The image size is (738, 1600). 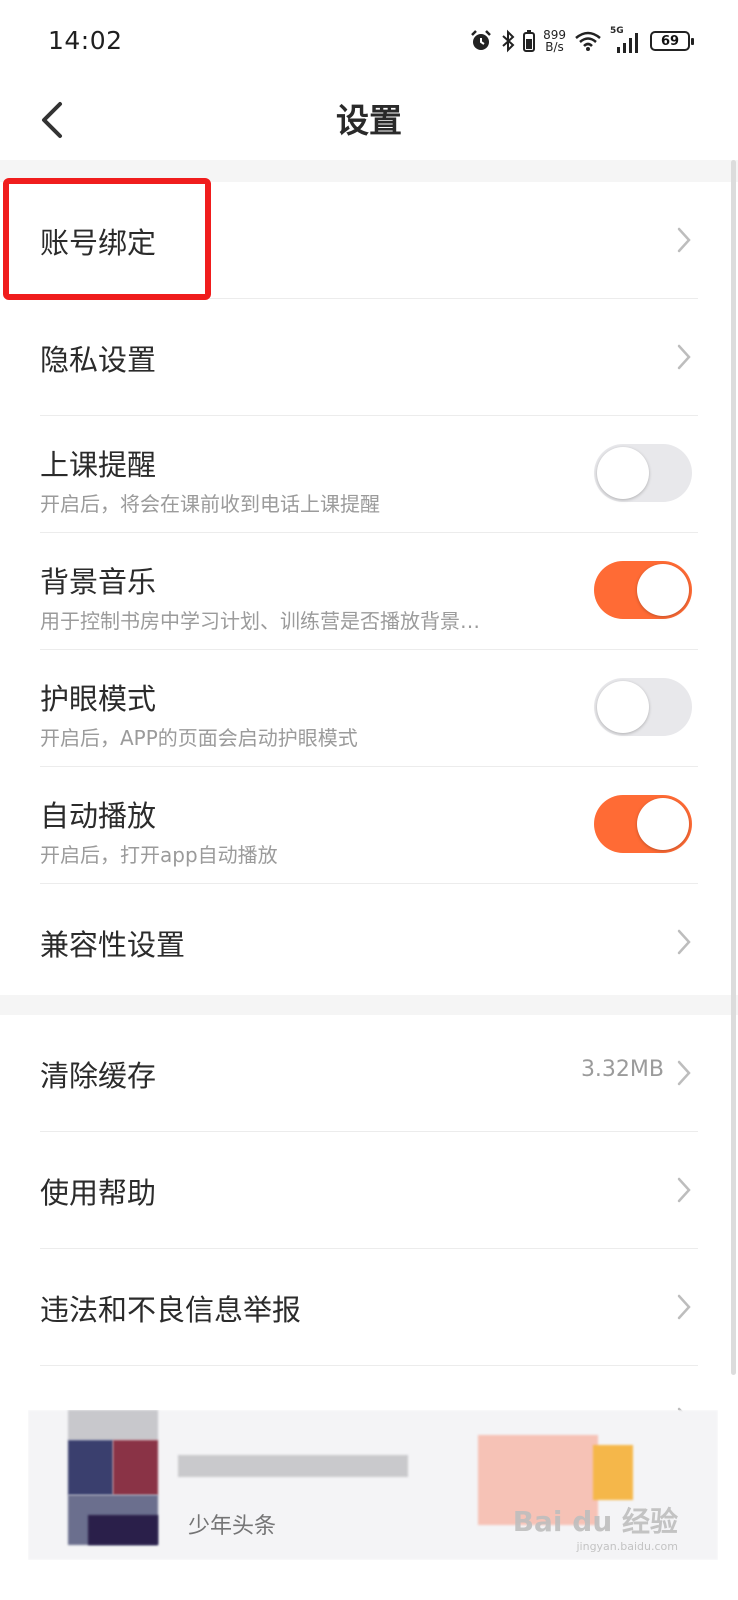 I want to click on settings-row-class-reminder: 上课提醒 开启后，将会在课前收到电话上课提醒, so click(x=369, y=474).